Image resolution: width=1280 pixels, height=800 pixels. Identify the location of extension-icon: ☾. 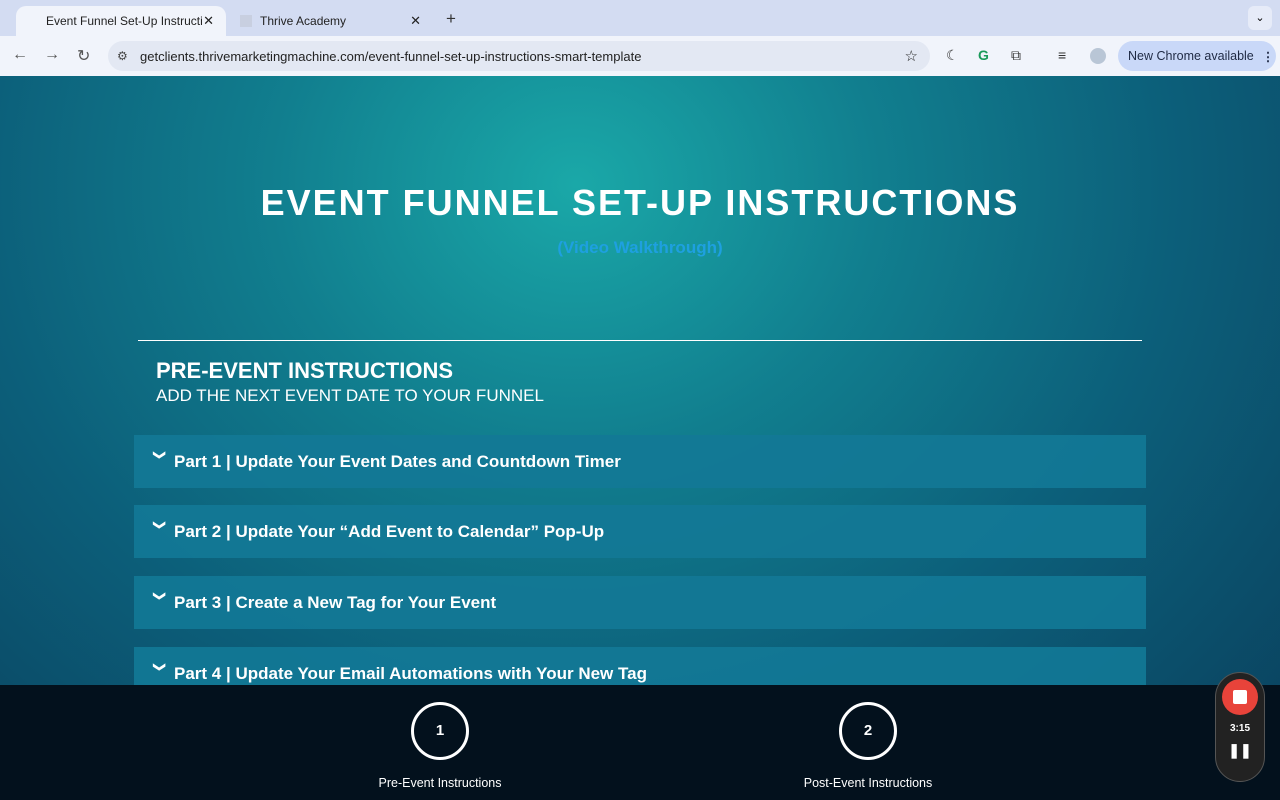
(952, 55).